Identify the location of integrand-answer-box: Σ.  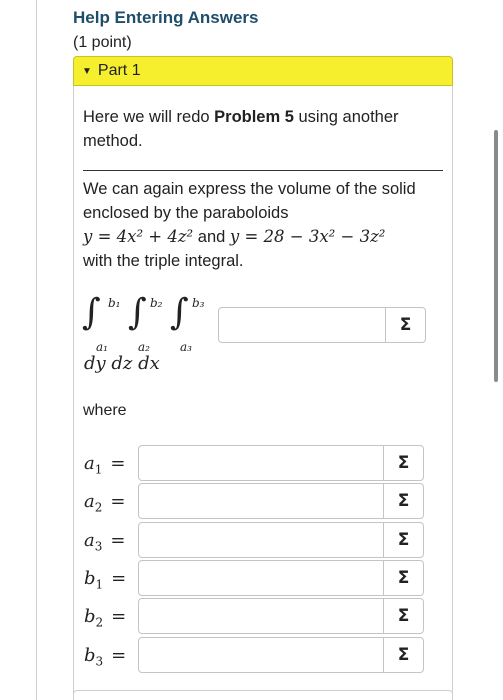
(322, 325).